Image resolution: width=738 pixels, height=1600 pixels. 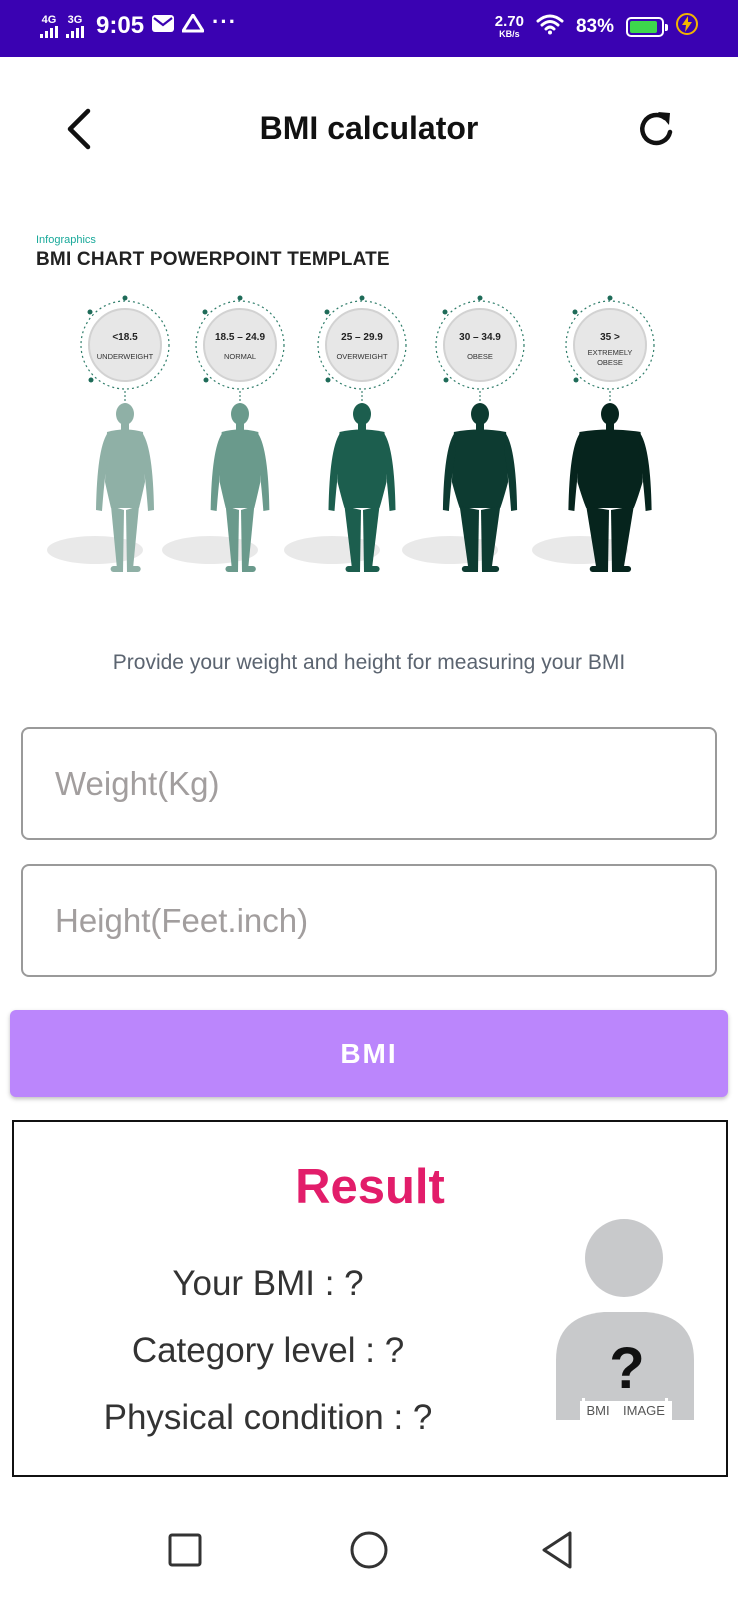 I want to click on home-icon, so click(x=369, y=1550).